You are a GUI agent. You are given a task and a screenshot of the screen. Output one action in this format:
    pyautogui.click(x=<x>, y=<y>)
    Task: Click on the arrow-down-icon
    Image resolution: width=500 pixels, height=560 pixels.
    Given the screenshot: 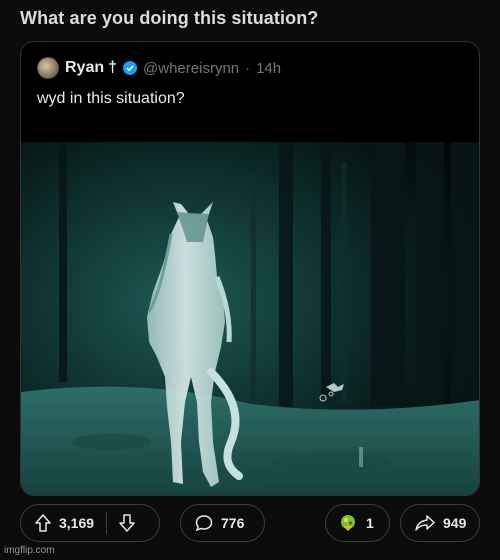 What is the action you would take?
    pyautogui.click(x=127, y=523)
    